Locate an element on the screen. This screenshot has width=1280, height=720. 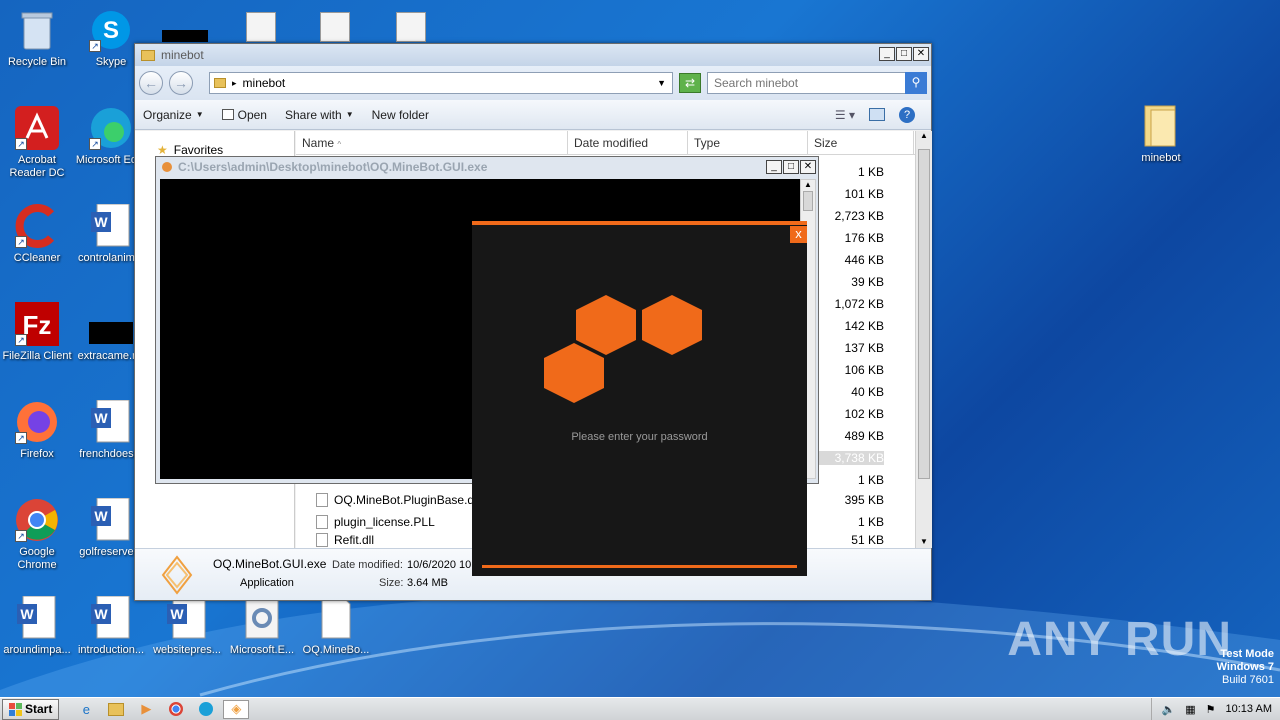
test-mode-line: Build 7601 is located at coordinates (1248, 680).